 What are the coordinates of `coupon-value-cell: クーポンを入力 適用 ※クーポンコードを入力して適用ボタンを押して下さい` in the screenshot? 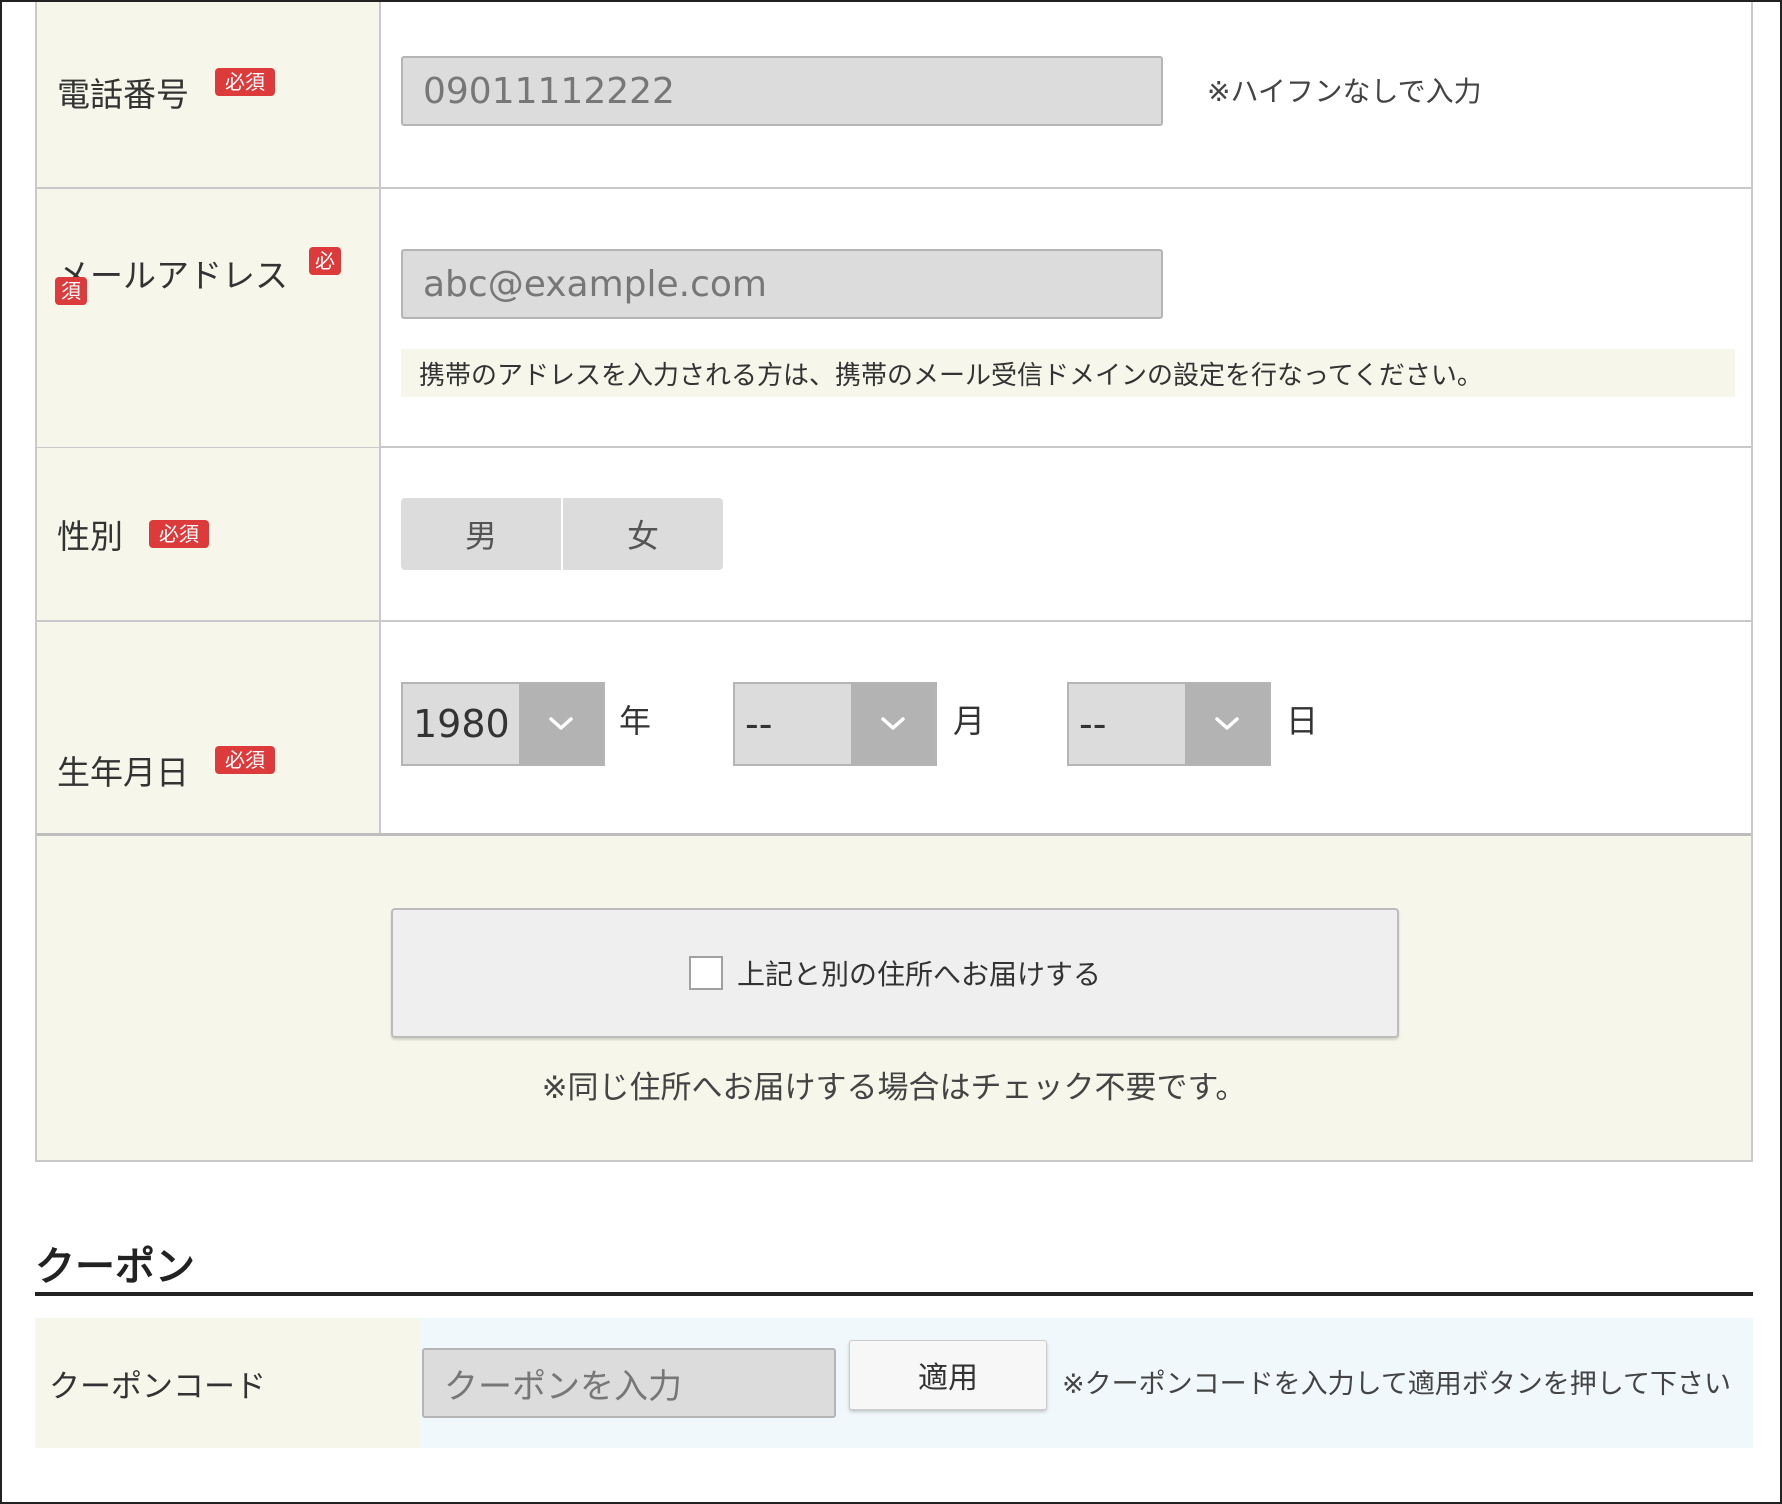 It's located at (1086, 1383).